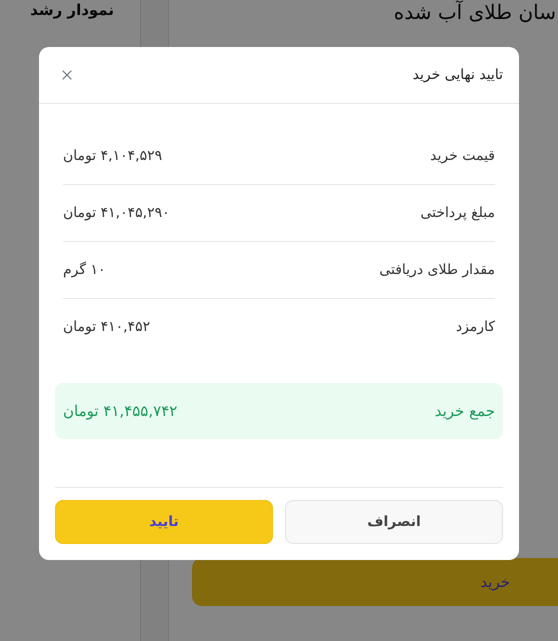  Describe the element at coordinates (437, 270) in the screenshot. I see `row-label: مقدار طلای دریافتی` at that location.